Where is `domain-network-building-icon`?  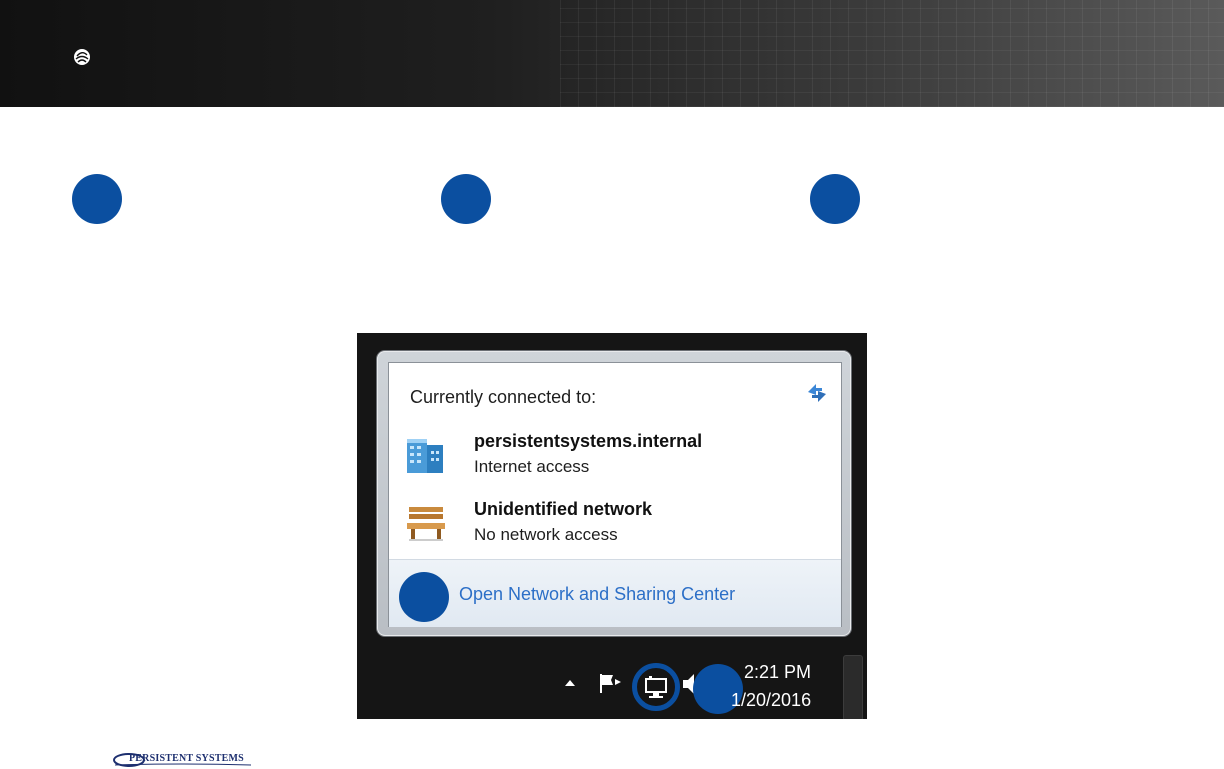
domain-network-building-icon is located at coordinates (425, 456).